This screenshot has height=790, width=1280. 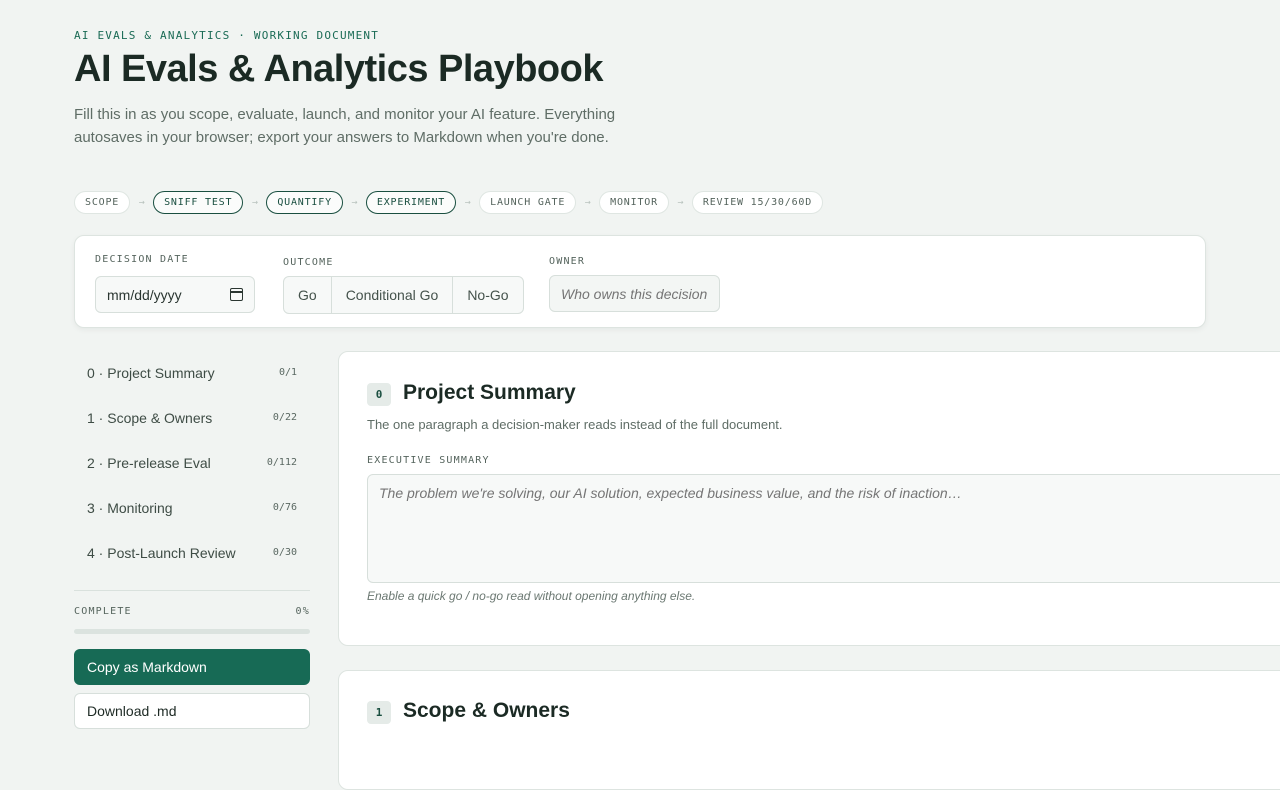 What do you see at coordinates (149, 462) in the screenshot?
I see `nav-item-label: 2 · Pre-release Eval` at bounding box center [149, 462].